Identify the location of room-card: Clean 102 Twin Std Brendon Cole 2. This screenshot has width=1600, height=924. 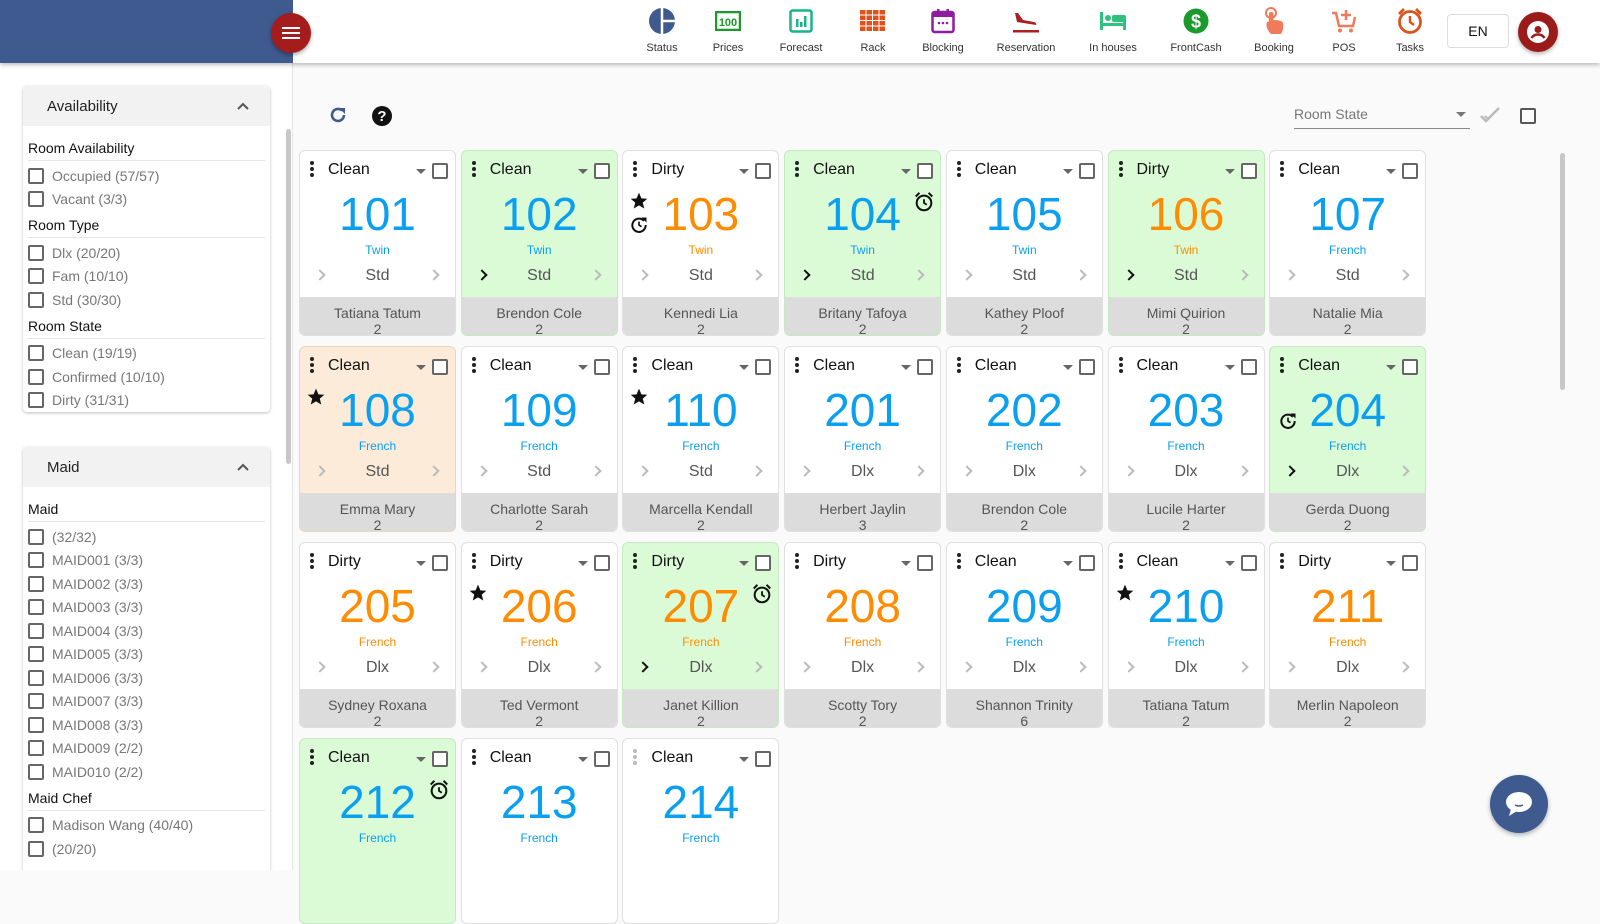
(539, 243).